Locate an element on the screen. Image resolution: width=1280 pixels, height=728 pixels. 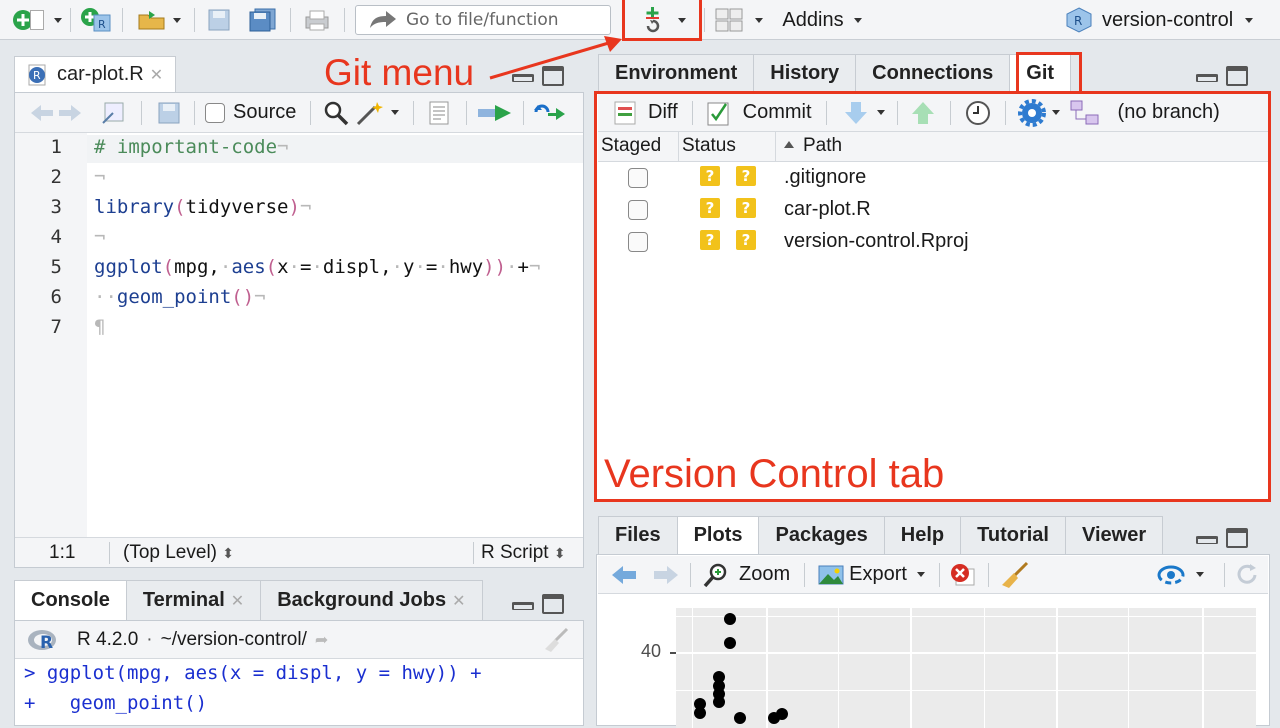
project-label: version-control is located at coordinates (1168, 19).